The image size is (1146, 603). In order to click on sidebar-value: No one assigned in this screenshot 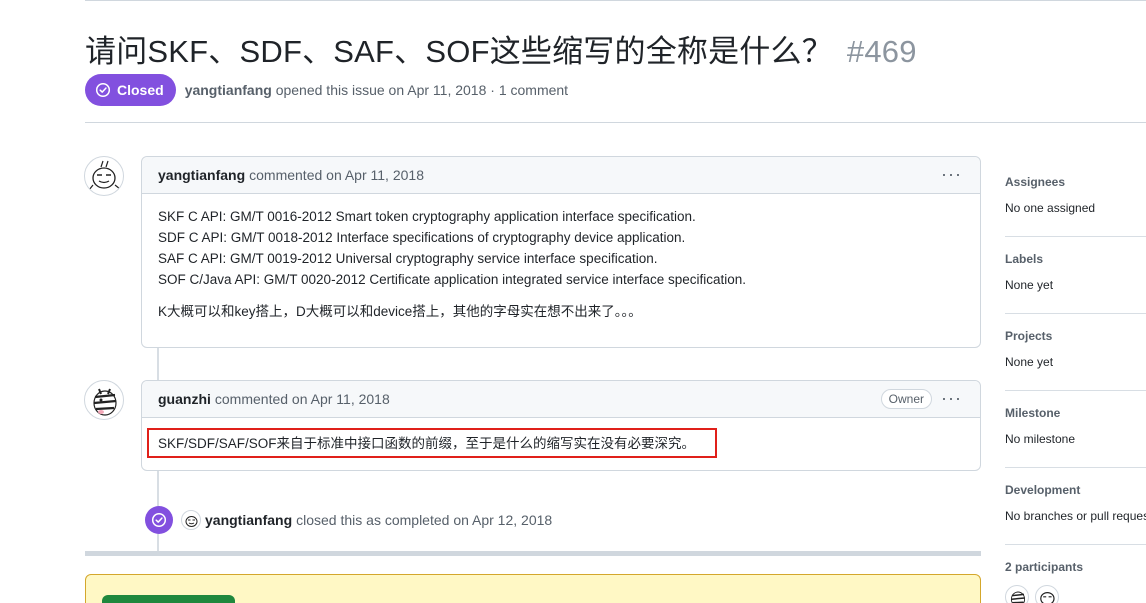, I will do `click(1050, 208)`.